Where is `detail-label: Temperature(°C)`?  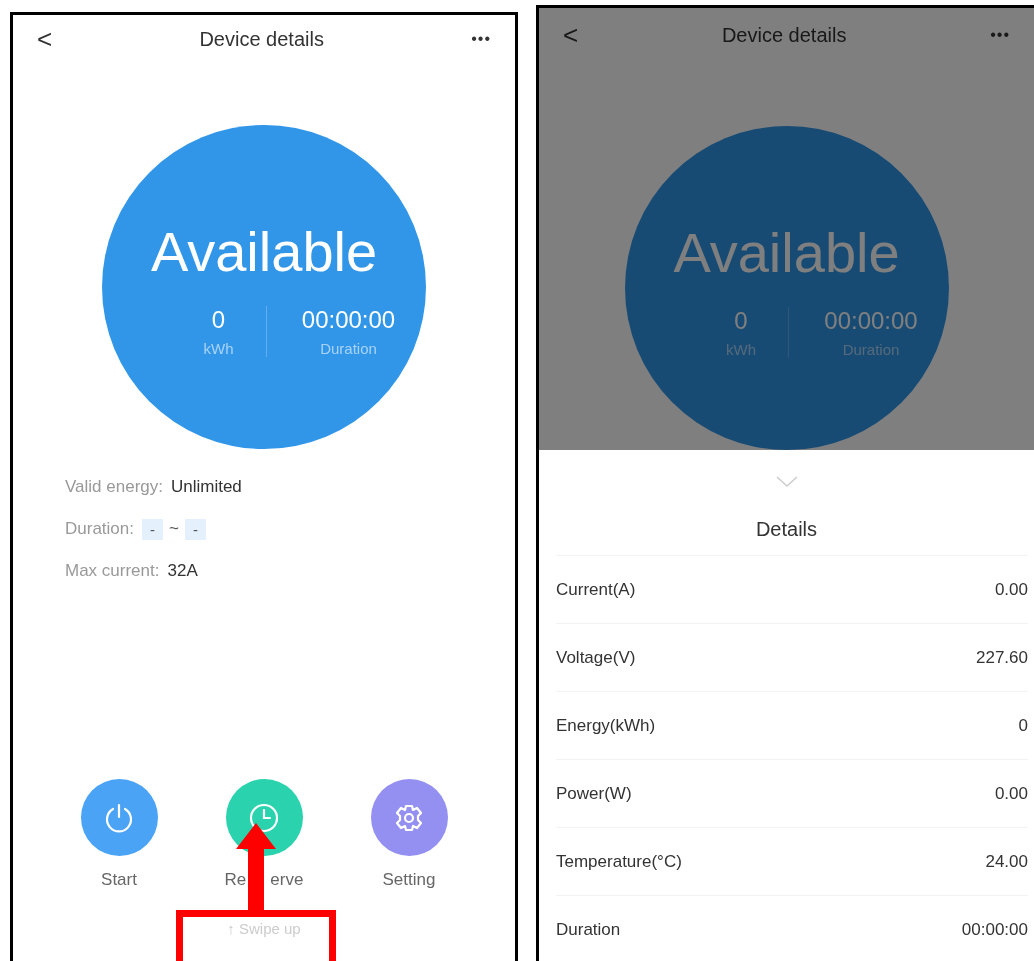
detail-label: Temperature(°C) is located at coordinates (619, 861).